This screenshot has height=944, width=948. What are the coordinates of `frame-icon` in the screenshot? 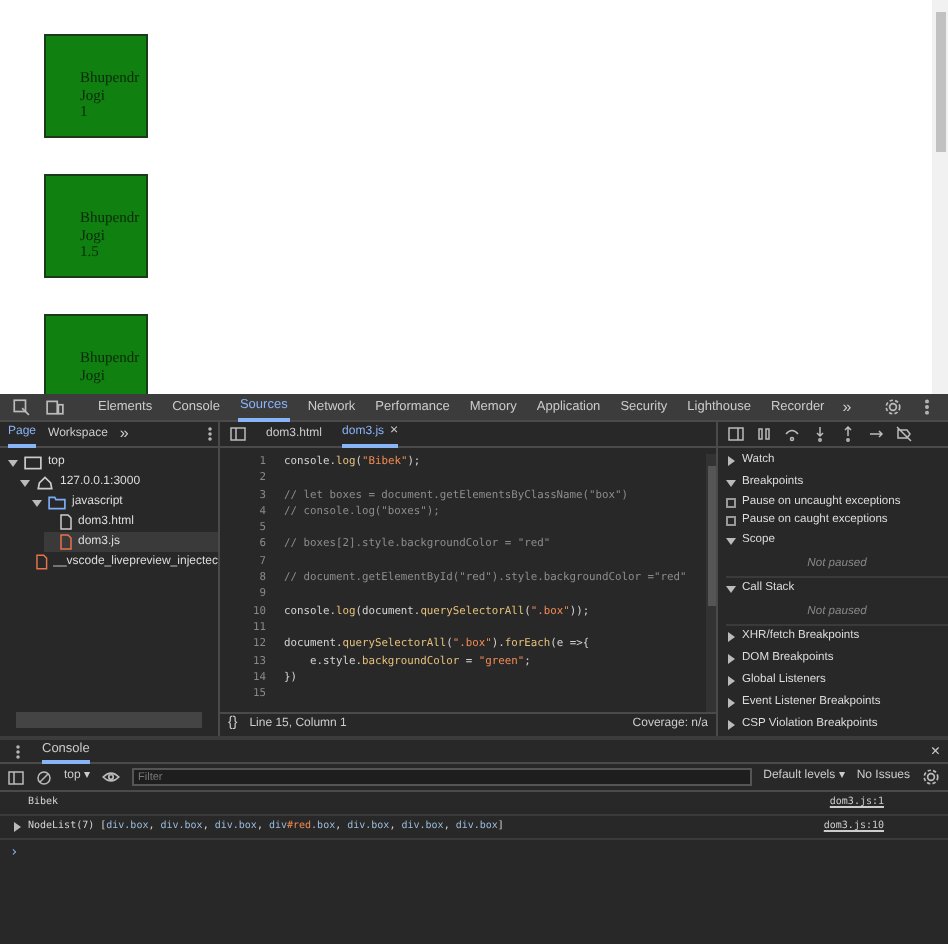 It's located at (33, 462).